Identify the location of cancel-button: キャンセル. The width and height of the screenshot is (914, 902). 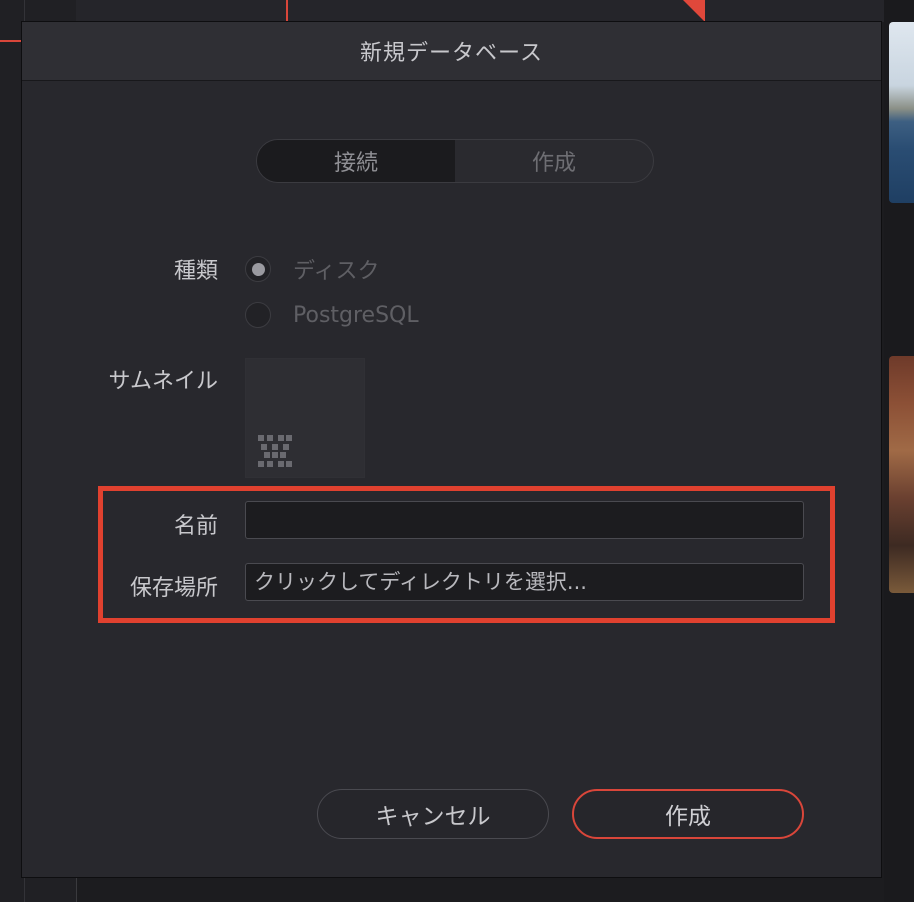
(433, 814).